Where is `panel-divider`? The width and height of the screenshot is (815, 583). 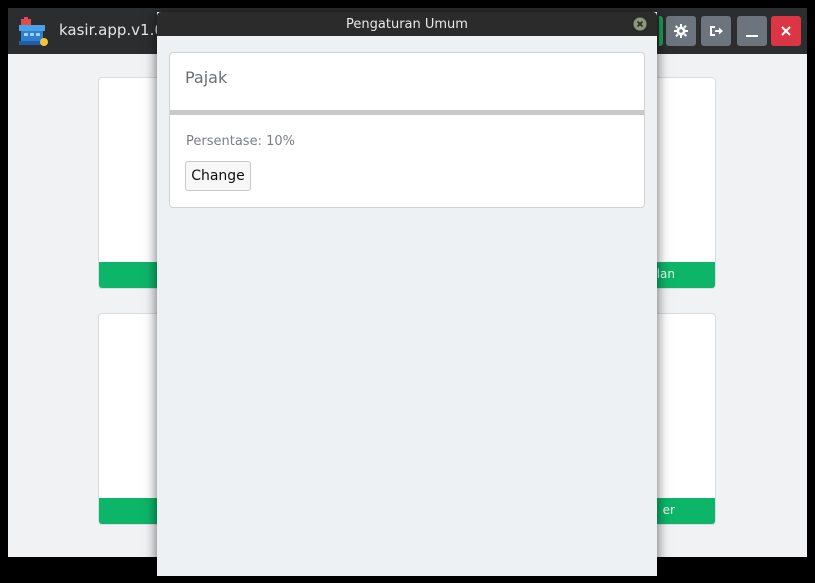 panel-divider is located at coordinates (407, 112).